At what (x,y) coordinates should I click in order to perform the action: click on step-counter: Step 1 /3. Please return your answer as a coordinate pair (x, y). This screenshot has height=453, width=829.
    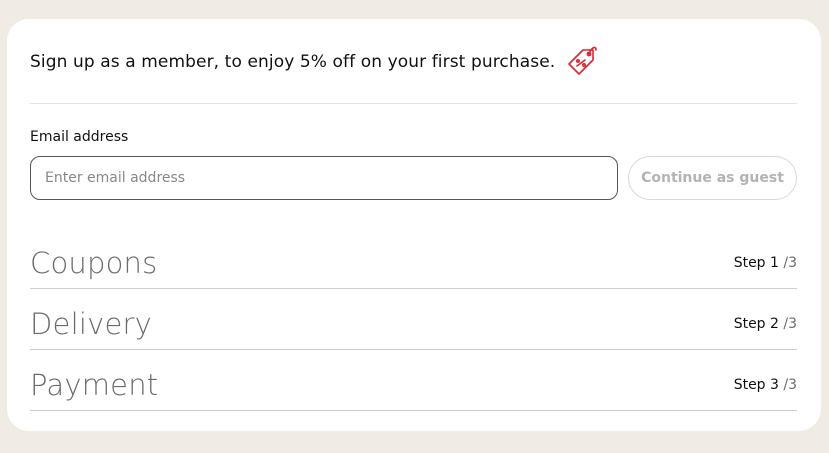
    Looking at the image, I should click on (765, 263).